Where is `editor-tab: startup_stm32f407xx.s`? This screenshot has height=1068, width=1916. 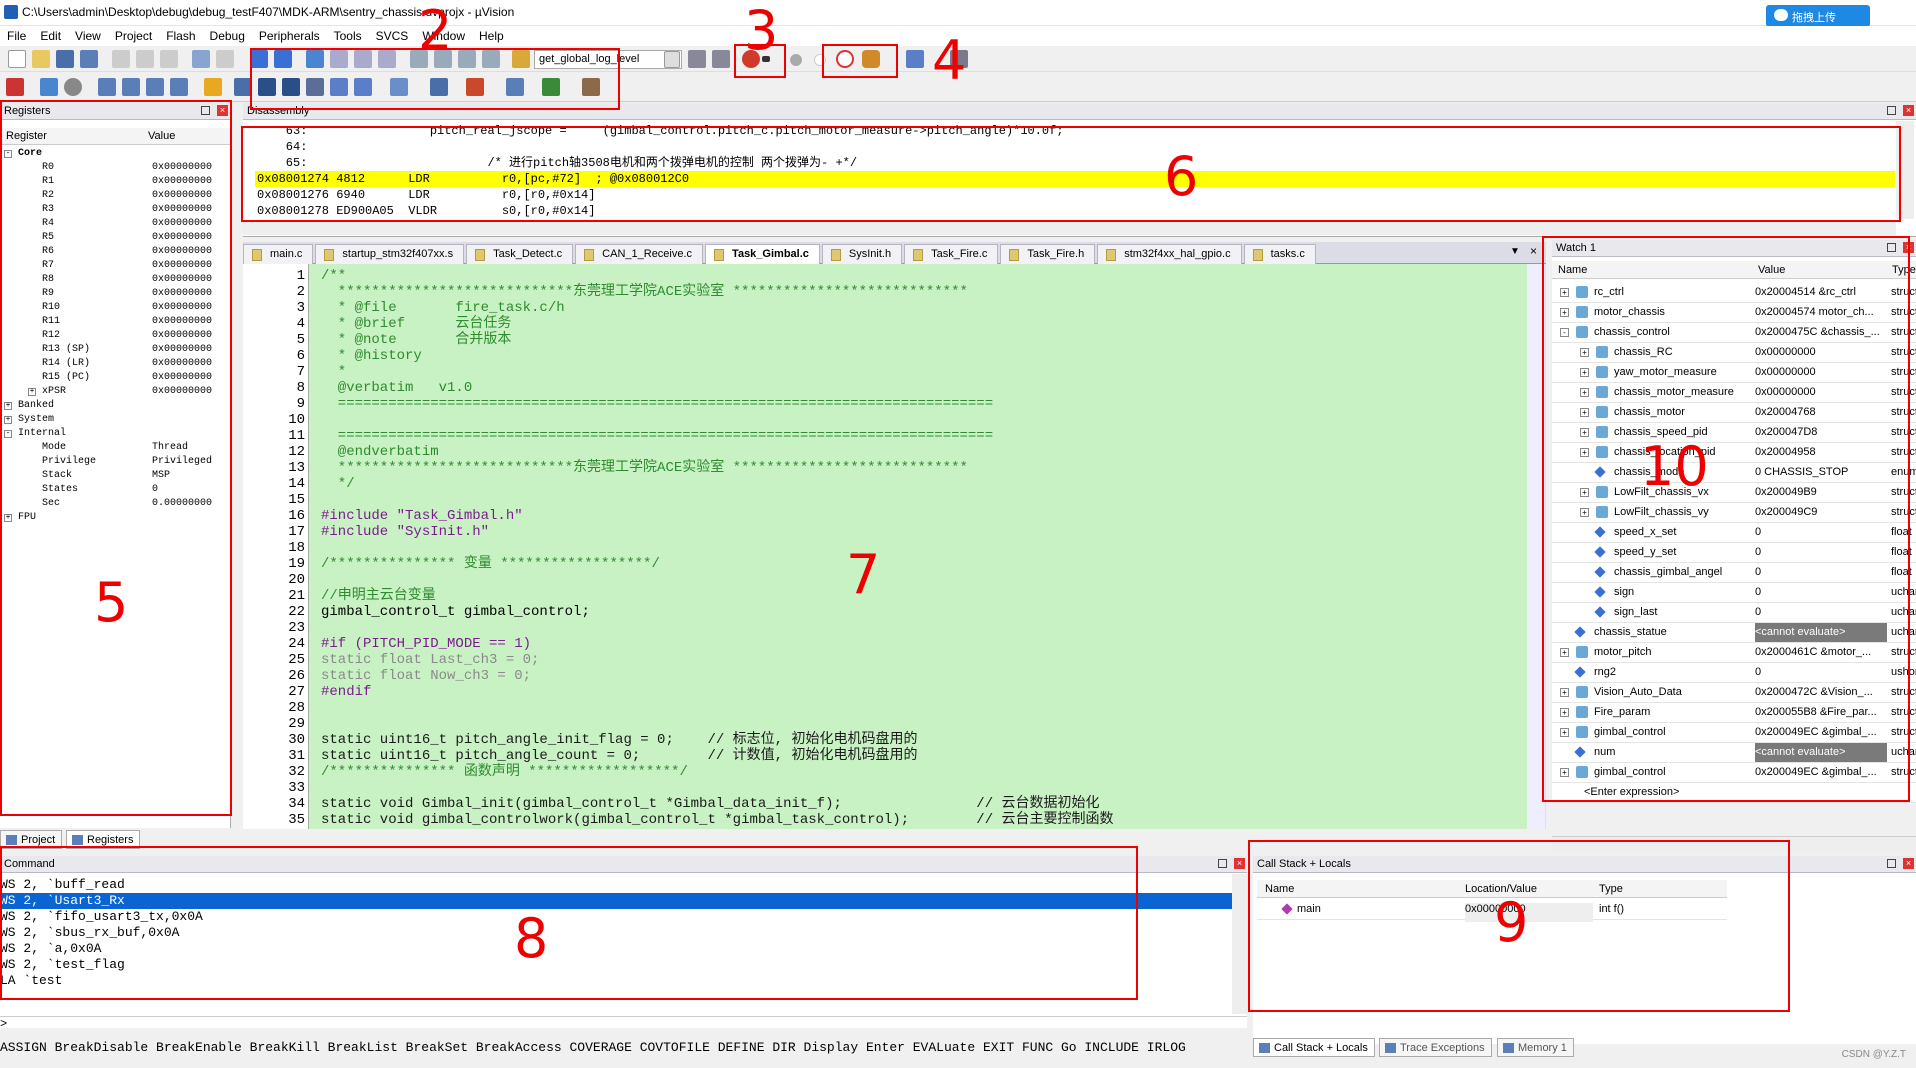
editor-tab: startup_stm32f407xx.s is located at coordinates (390, 254).